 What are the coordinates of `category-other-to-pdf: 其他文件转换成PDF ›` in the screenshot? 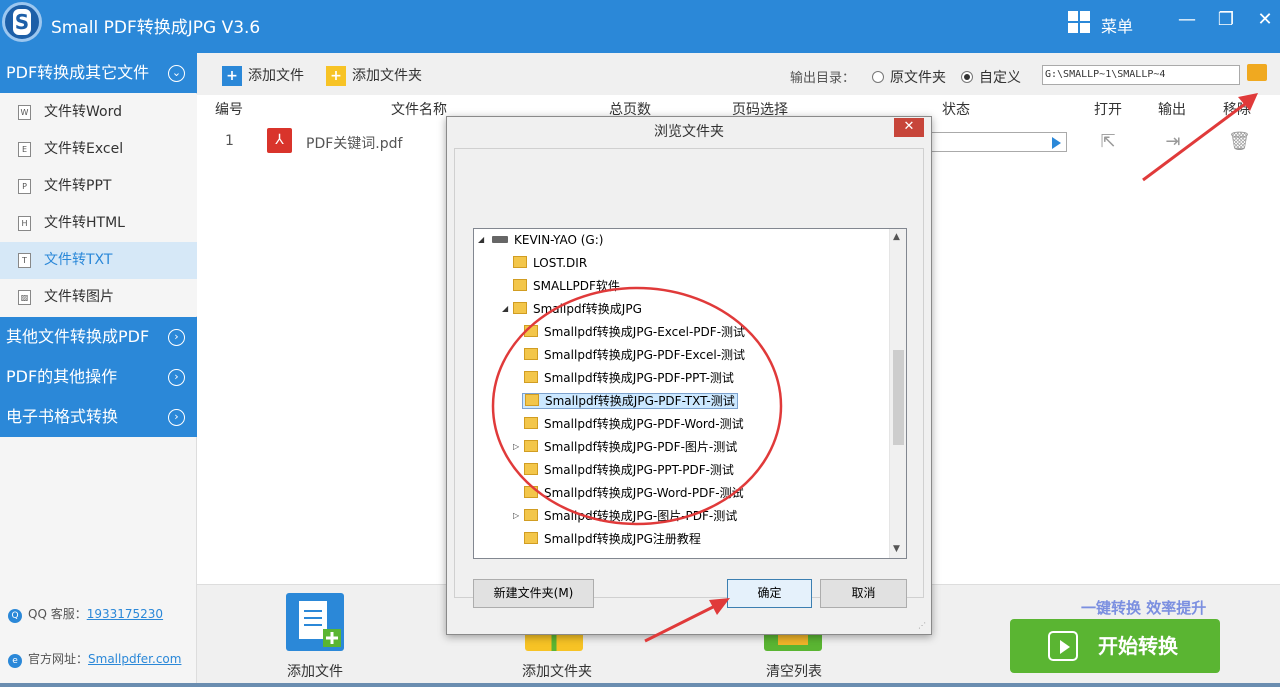 It's located at (98, 337).